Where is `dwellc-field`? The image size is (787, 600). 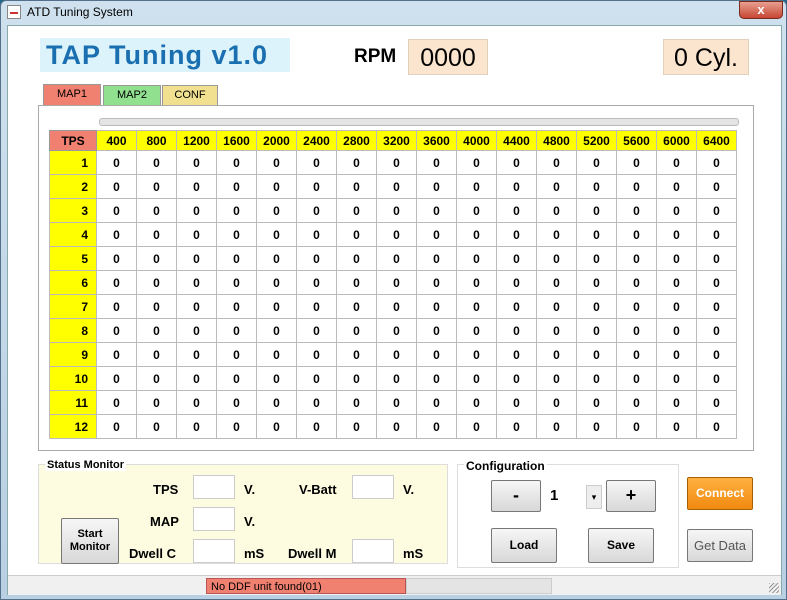 dwellc-field is located at coordinates (214, 551).